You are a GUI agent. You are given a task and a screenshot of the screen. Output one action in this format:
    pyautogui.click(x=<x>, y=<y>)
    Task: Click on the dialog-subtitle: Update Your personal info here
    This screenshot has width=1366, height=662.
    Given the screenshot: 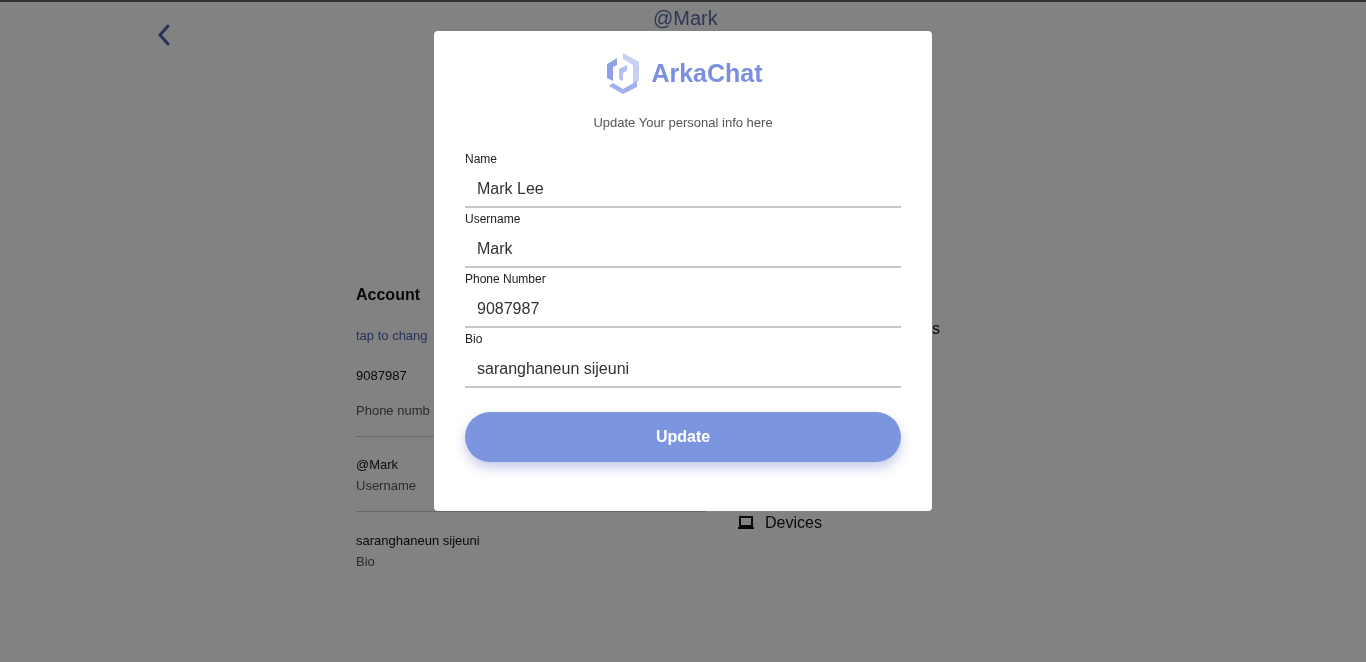 What is the action you would take?
    pyautogui.click(x=683, y=122)
    